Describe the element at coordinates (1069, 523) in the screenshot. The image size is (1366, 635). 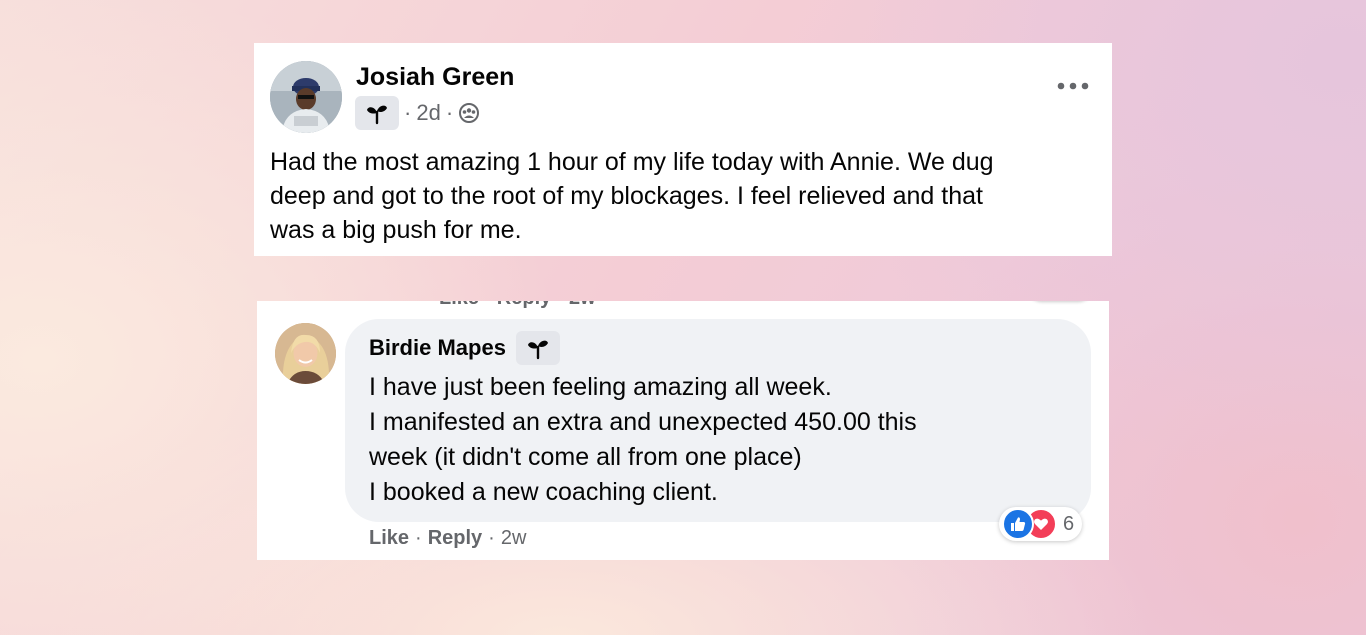
I see `reaction-count: 6` at that location.